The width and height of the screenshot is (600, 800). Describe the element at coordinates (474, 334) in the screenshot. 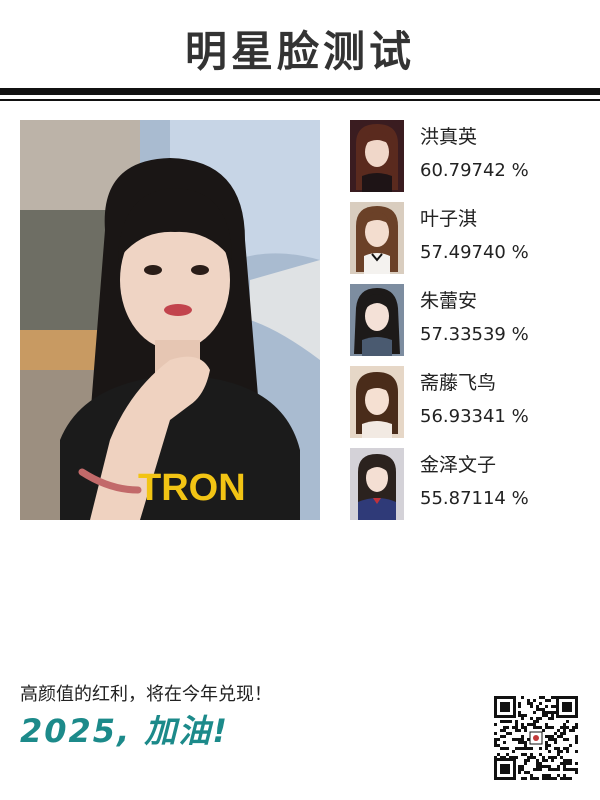

I see `match-score: 57.33539 %` at that location.